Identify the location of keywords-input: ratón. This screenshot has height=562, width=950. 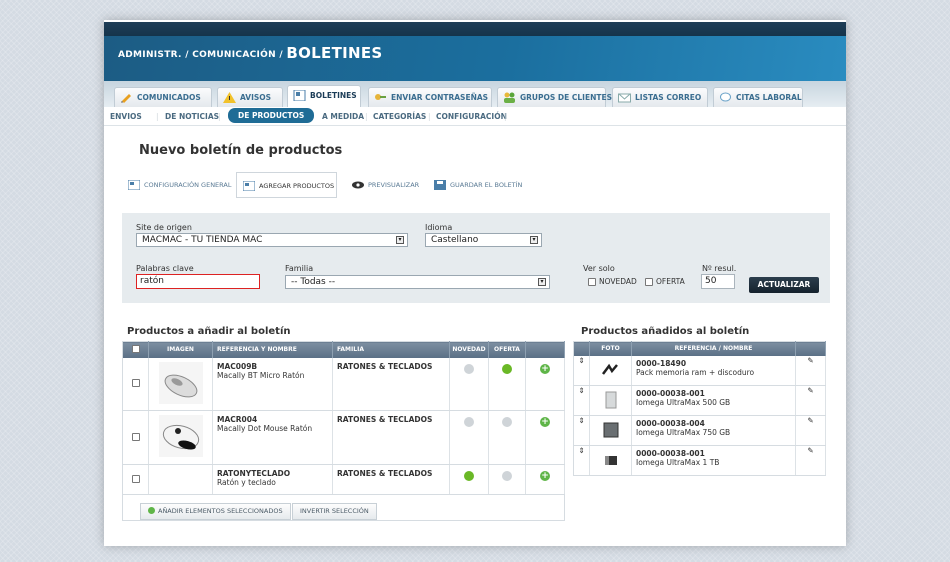
(198, 281).